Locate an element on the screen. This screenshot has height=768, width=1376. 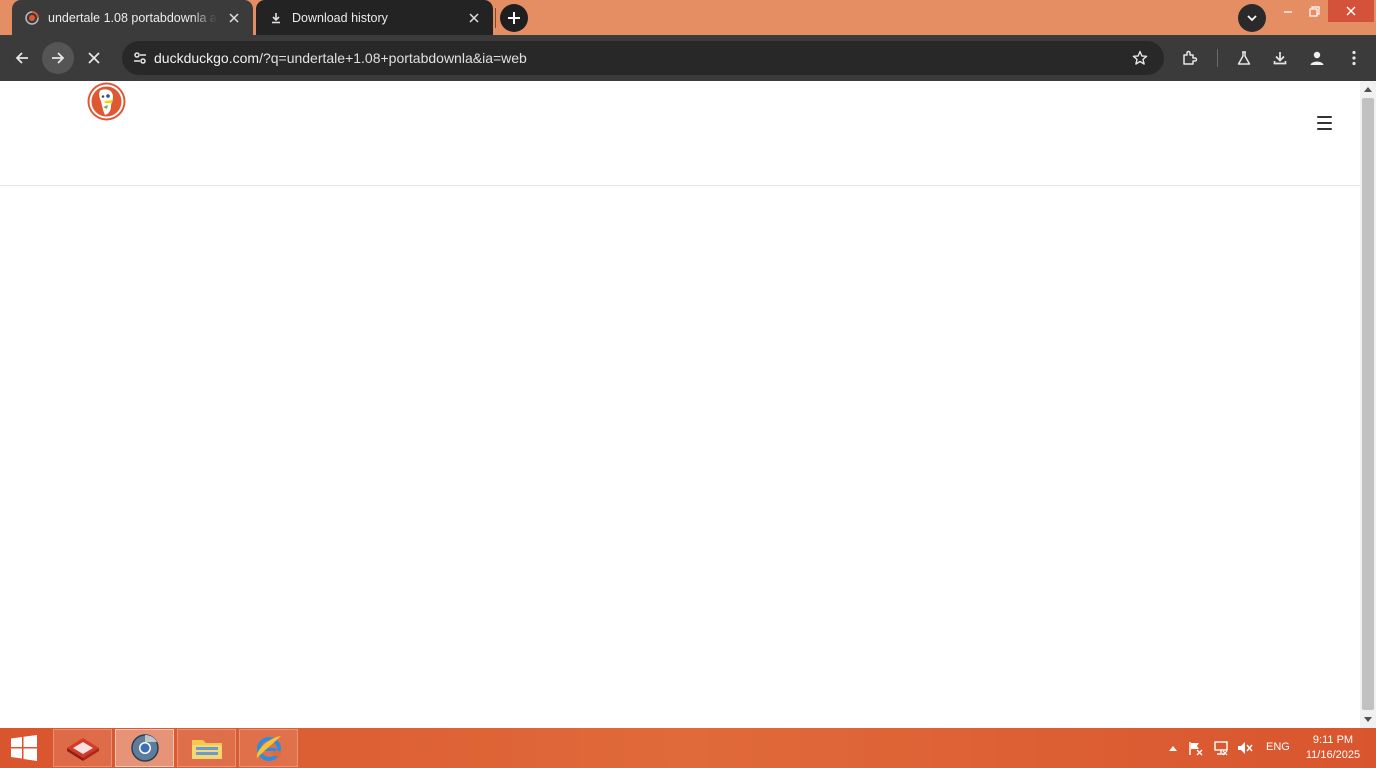
plus-icon is located at coordinates (514, 18).